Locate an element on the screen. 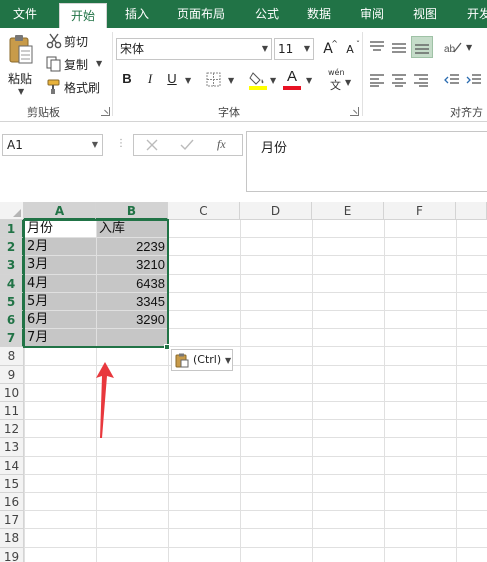 The image size is (487, 562). row-header-2: 2 is located at coordinates (12, 247).